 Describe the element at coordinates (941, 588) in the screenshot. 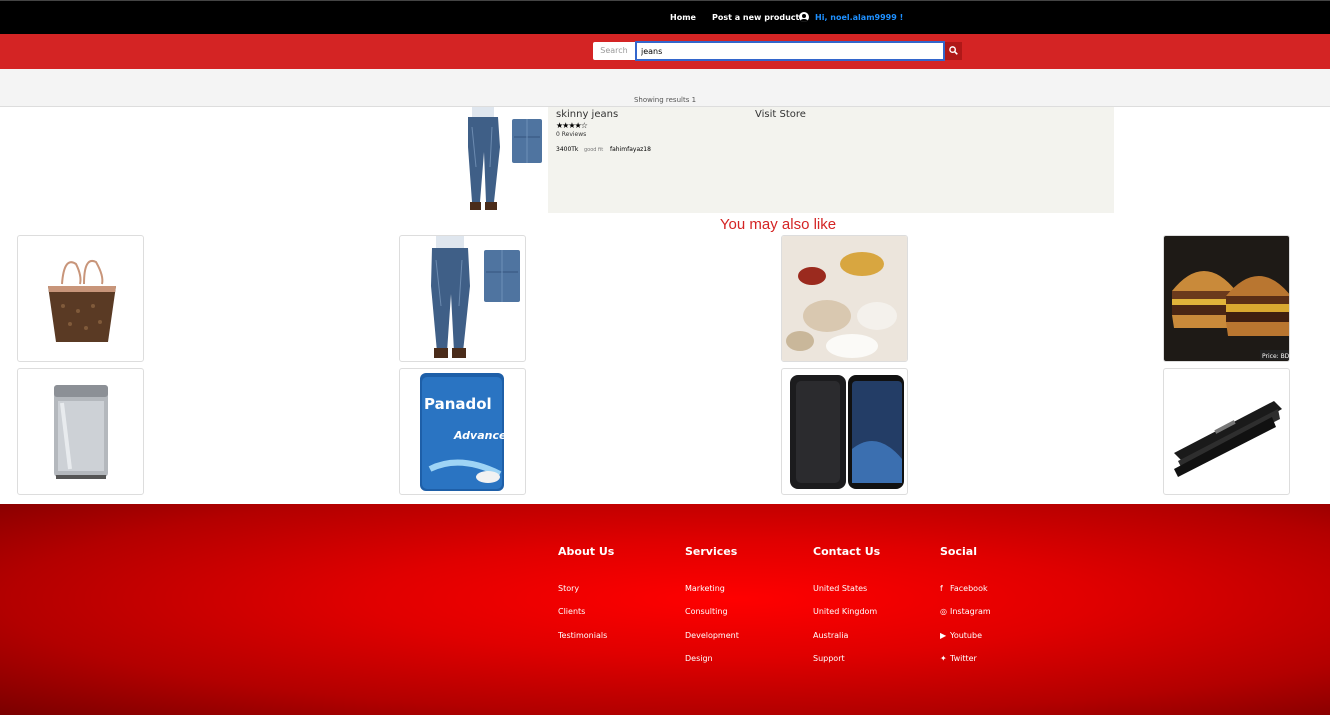

I see `facebook-icon: f` at that location.